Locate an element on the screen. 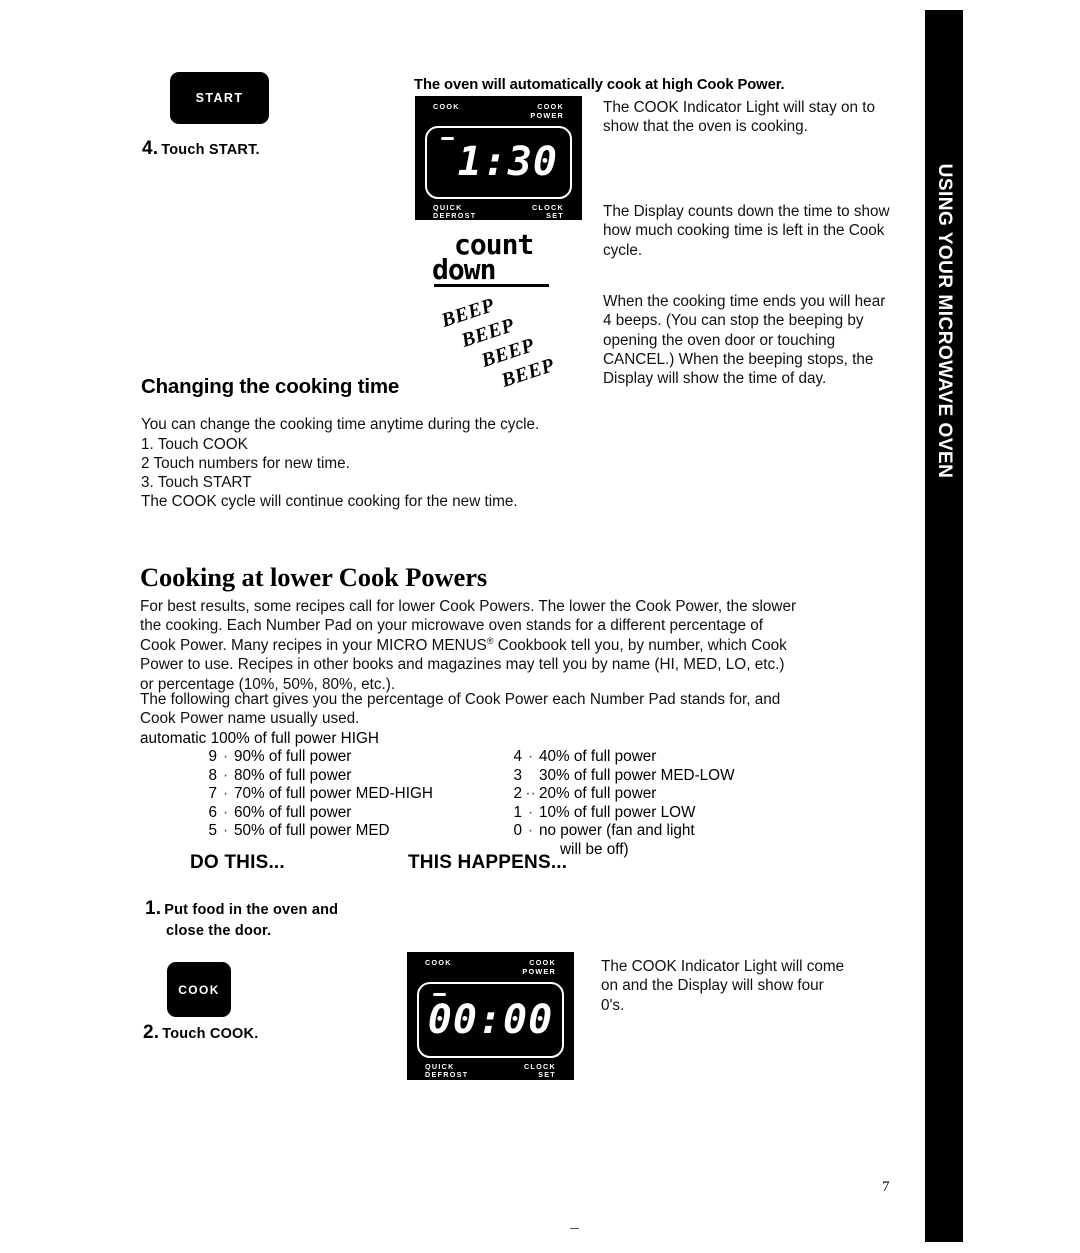 This screenshot has height=1253, width=1080. power-chart-row: 8 · 80% of full power is located at coordinates (314, 776).